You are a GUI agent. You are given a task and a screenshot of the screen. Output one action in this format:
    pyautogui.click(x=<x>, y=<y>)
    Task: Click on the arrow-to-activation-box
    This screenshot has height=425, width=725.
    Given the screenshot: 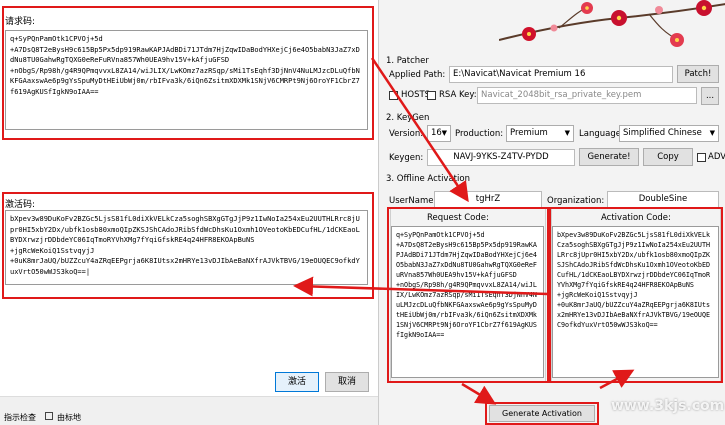 What is the action you would take?
    pyautogui.click(x=617, y=379)
    